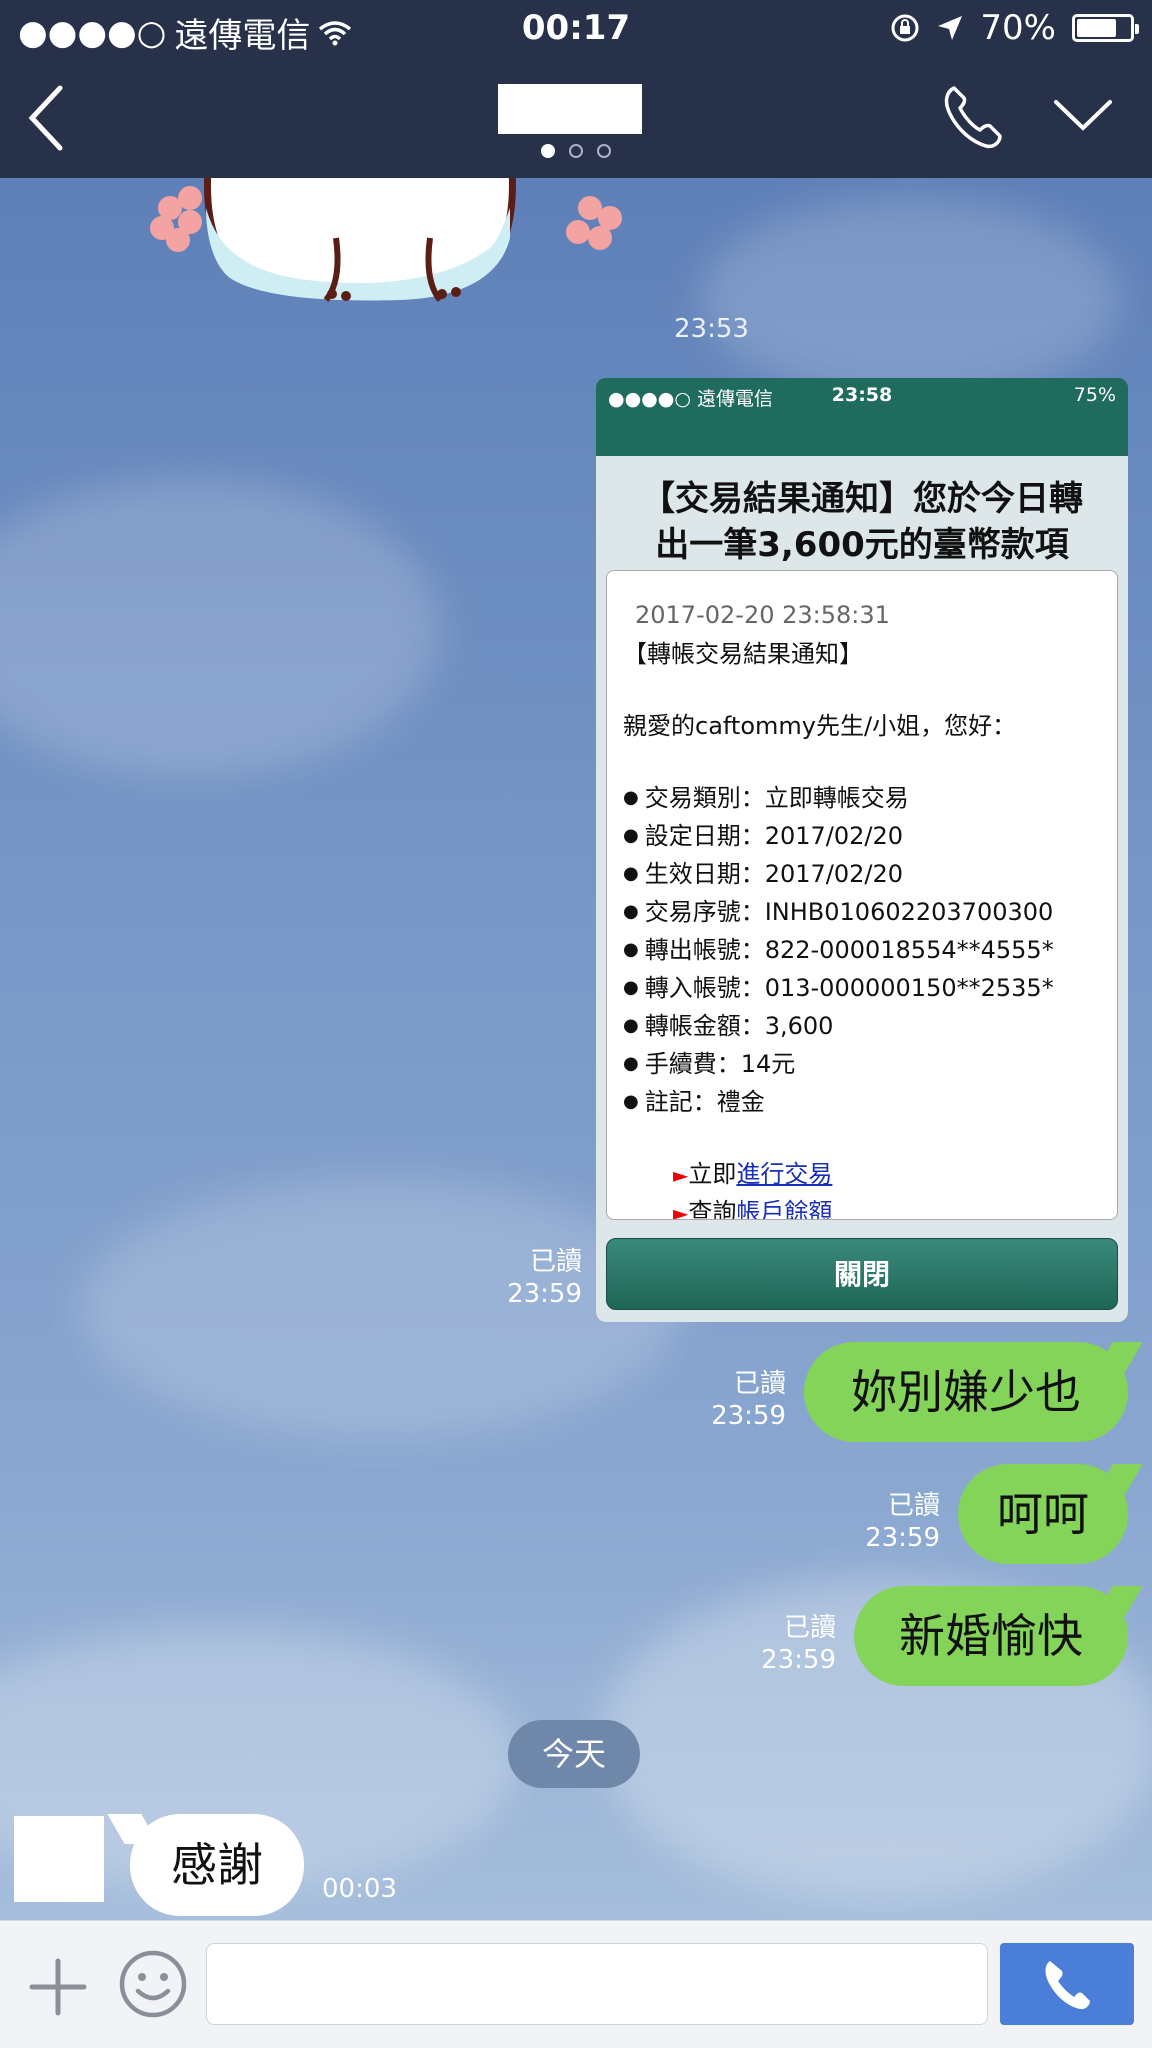  I want to click on outgoing-message: 新婚愉快, so click(991, 1636).